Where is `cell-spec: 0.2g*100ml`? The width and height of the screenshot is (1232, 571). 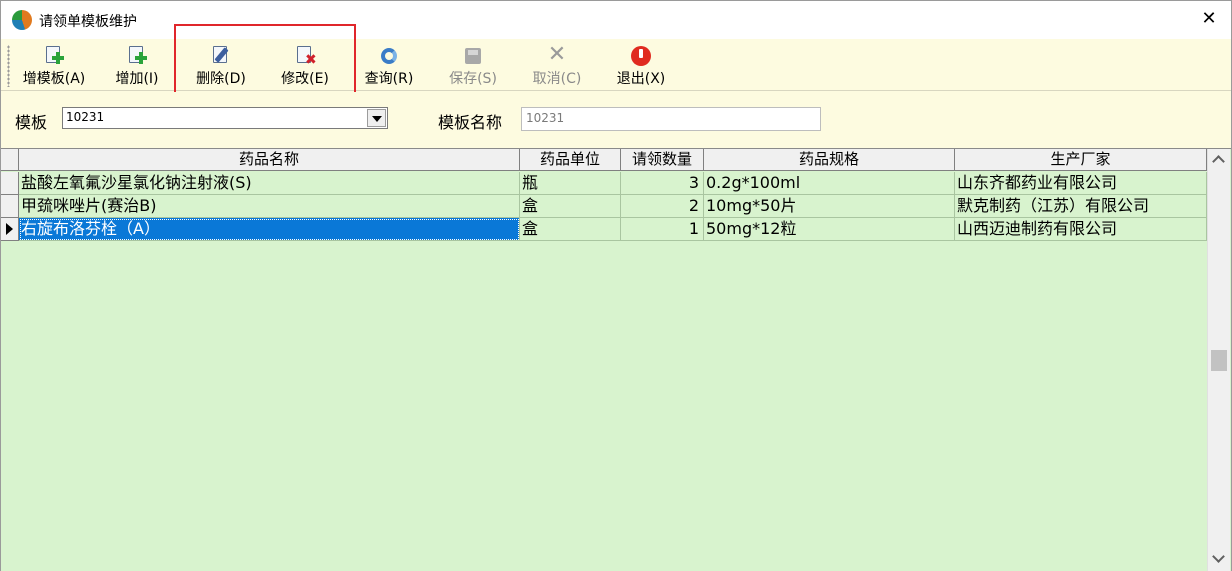
cell-spec: 0.2g*100ml is located at coordinates (829, 183).